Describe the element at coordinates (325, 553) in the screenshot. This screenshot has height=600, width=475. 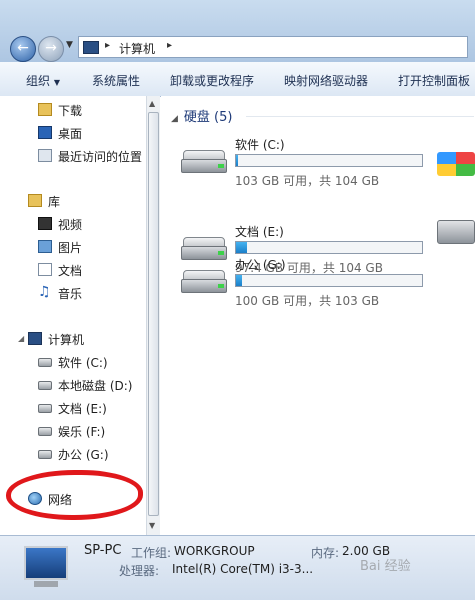
I see `memory-label: 内存:` at that location.